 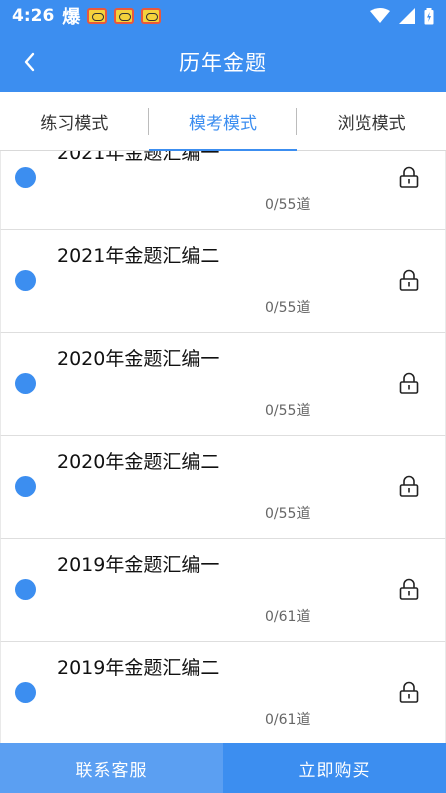 I want to click on tab-label: 练习模式, so click(x=74, y=123).